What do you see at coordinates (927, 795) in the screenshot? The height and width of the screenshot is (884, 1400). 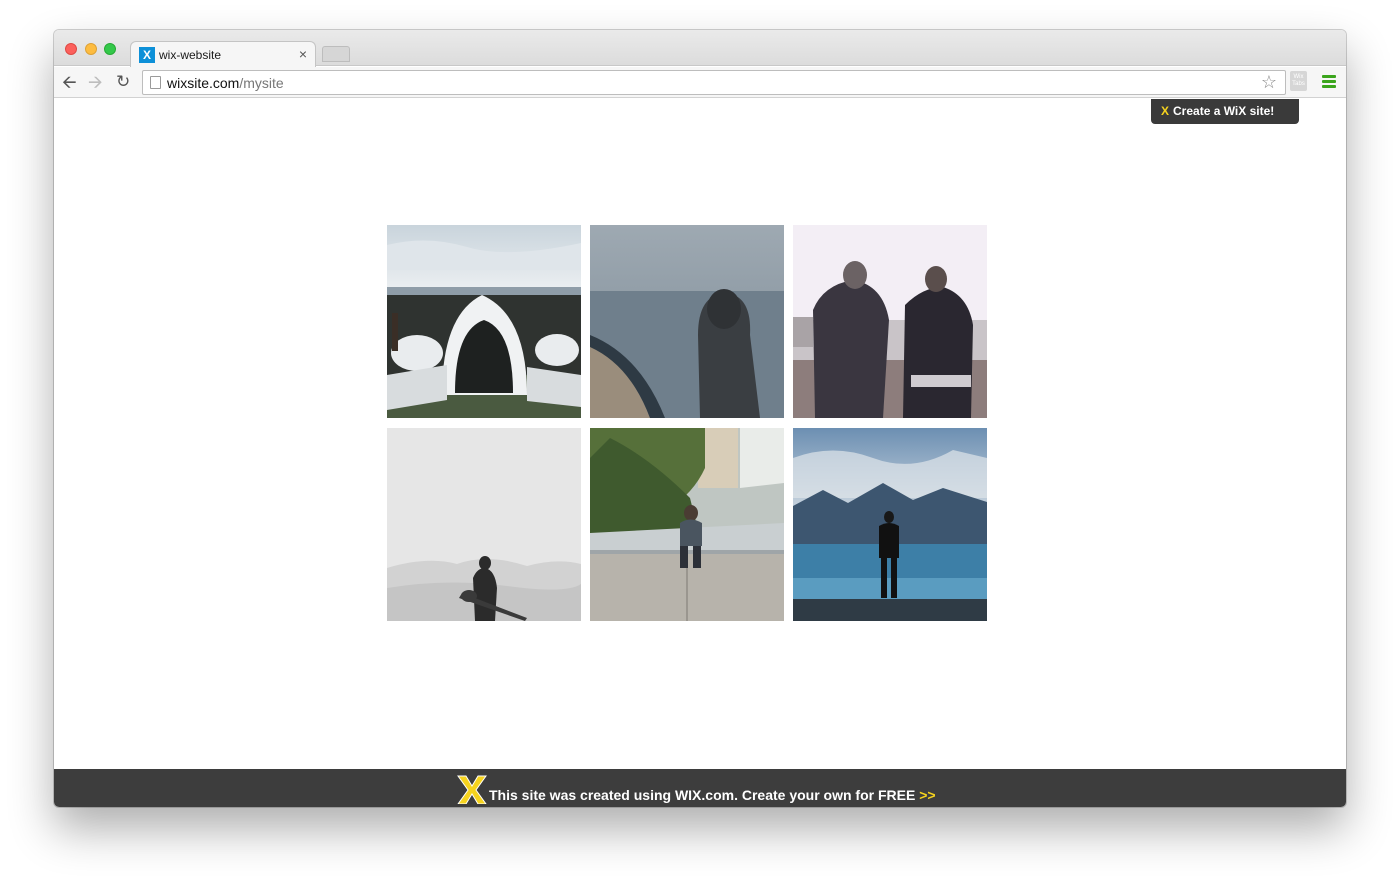 I see `banner-arrows: >>` at bounding box center [927, 795].